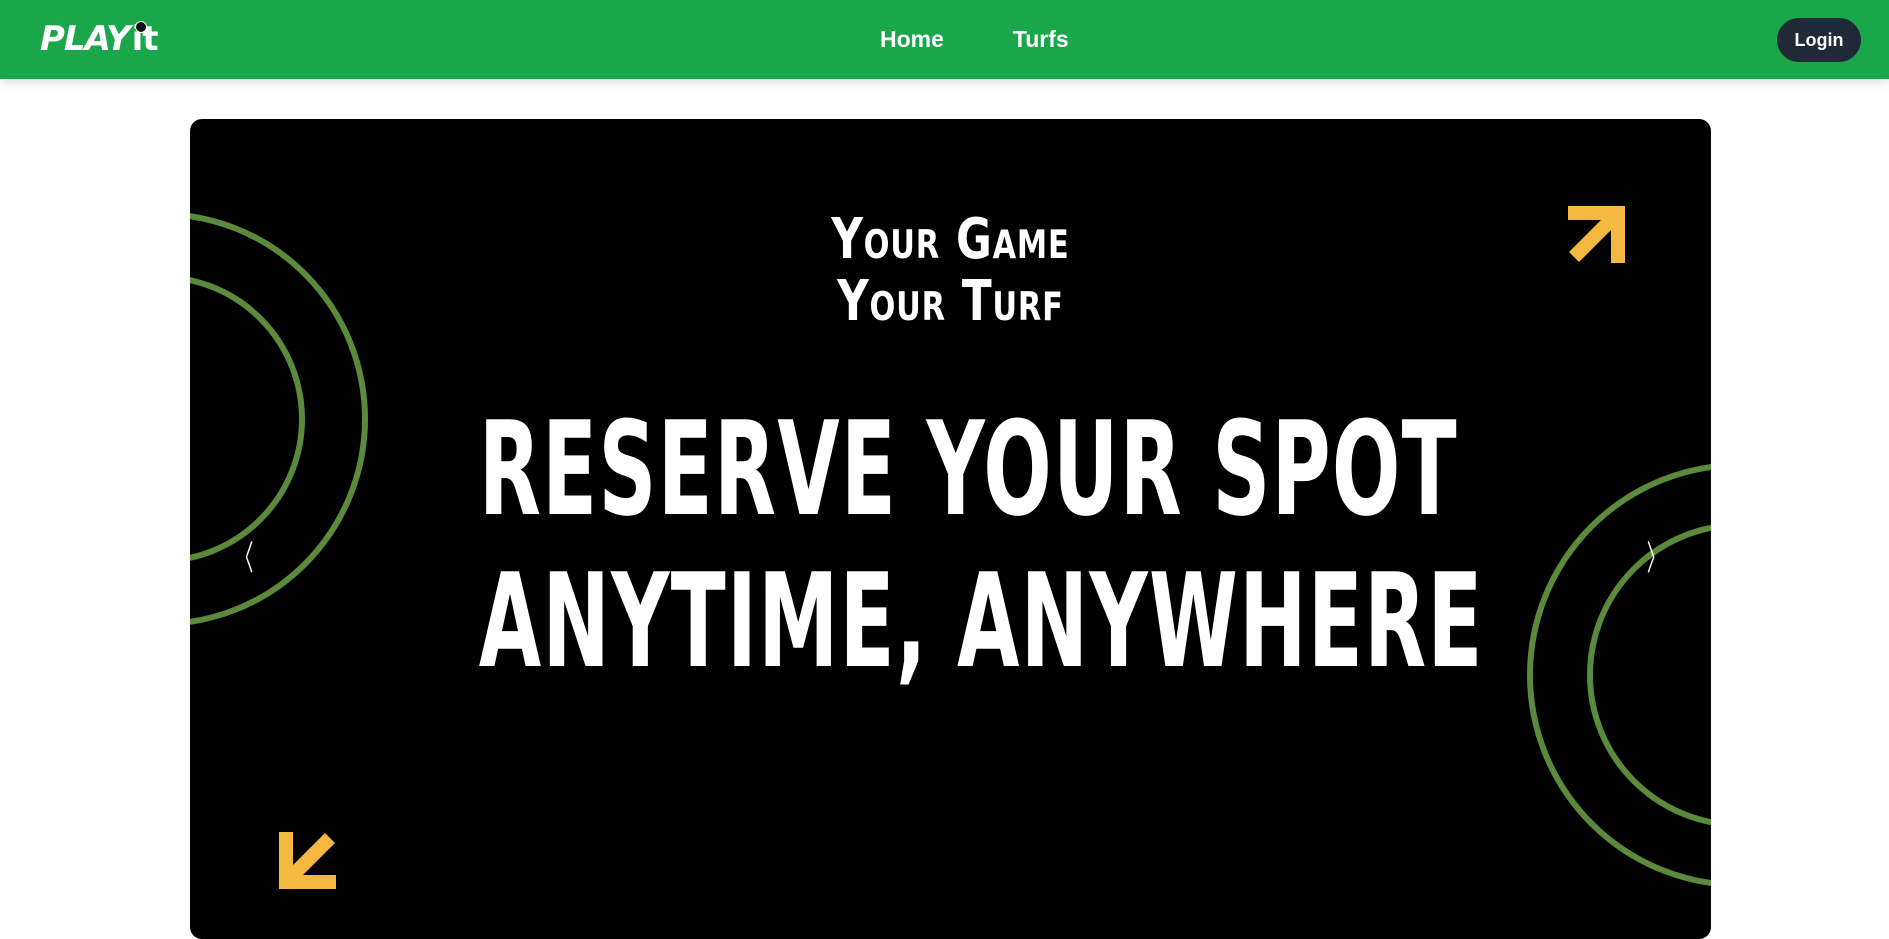  What do you see at coordinates (1596, 234) in the screenshot?
I see `arrow-up-right-icon` at bounding box center [1596, 234].